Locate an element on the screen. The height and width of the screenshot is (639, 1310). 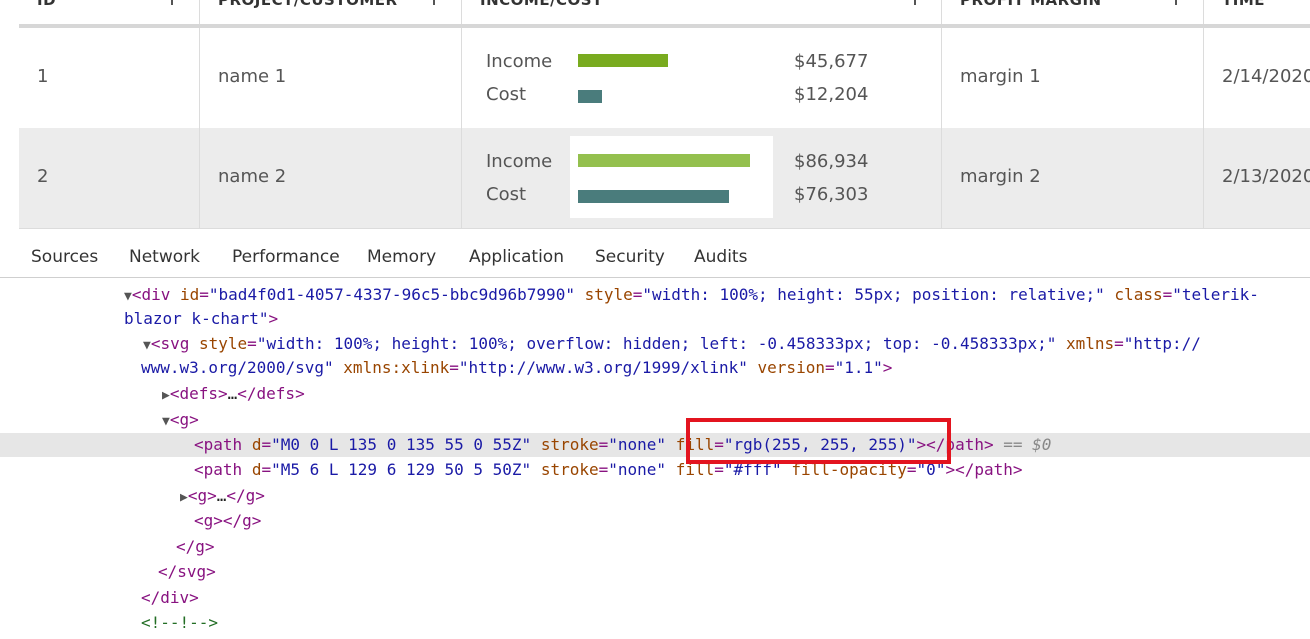
cell-id-text: 1 is located at coordinates (43, 76).